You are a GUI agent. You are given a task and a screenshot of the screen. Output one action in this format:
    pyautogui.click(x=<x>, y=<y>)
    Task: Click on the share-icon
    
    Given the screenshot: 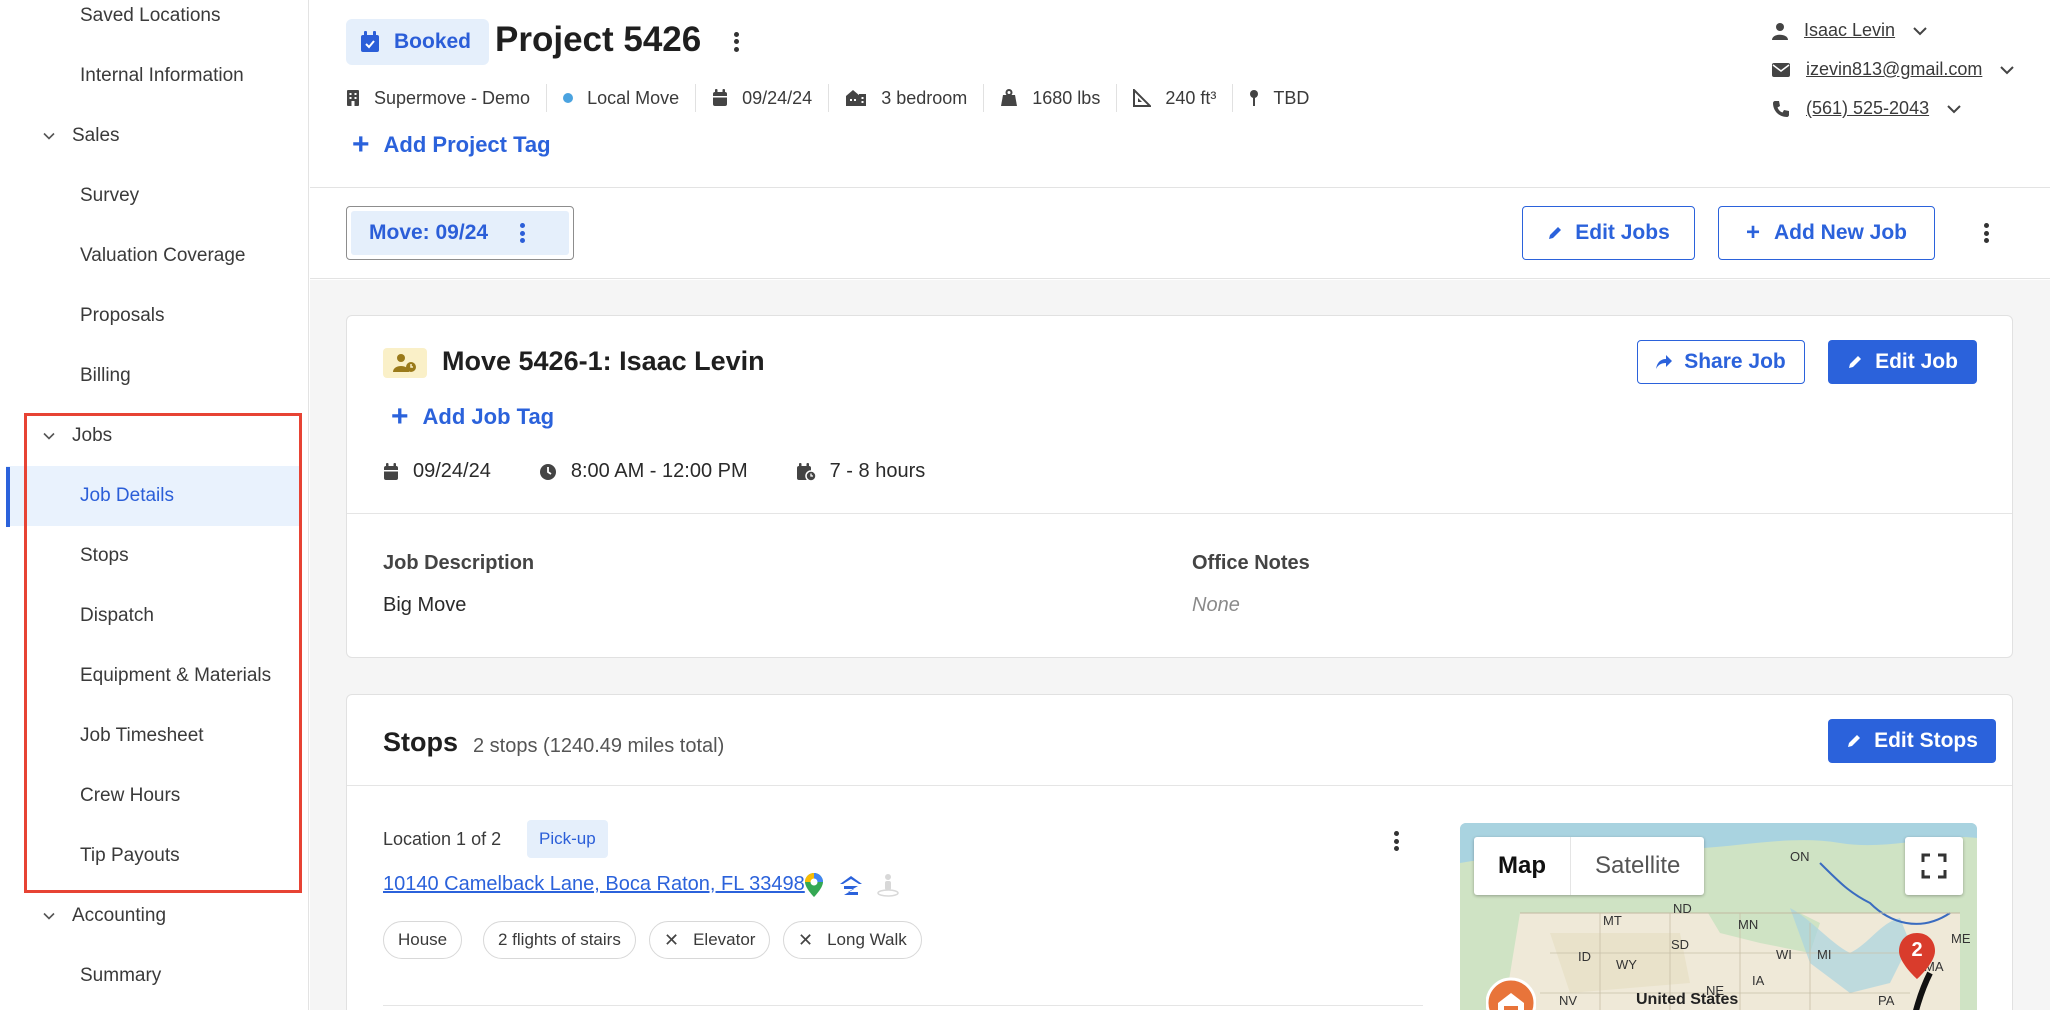 What is the action you would take?
    pyautogui.click(x=1664, y=362)
    